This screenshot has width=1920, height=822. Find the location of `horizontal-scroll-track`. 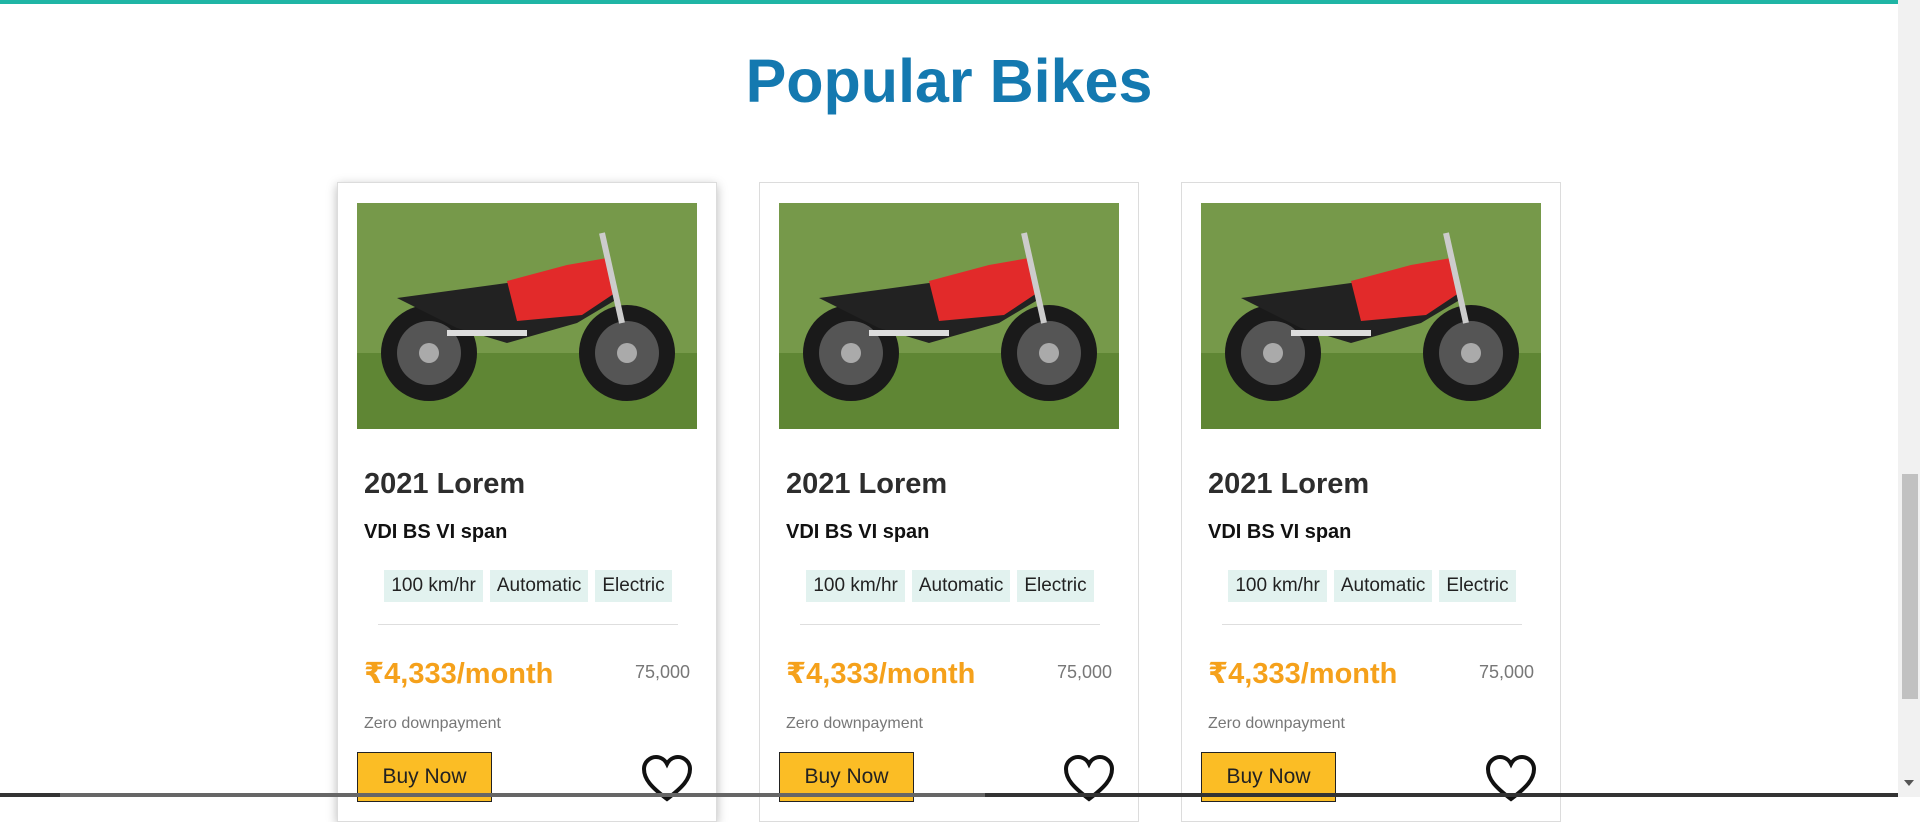

horizontal-scroll-track is located at coordinates (949, 795).